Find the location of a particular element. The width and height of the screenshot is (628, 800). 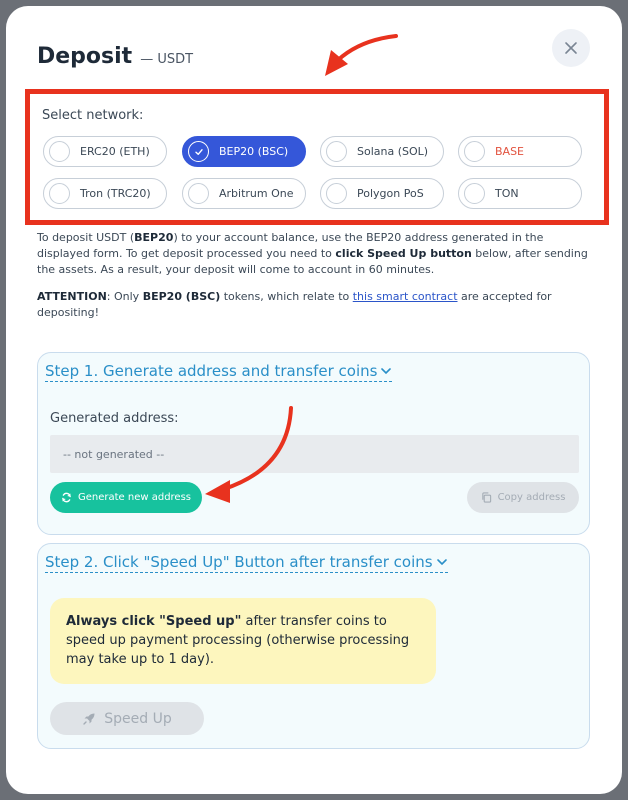

network-option-tron: Tron (TRC20) is located at coordinates (105, 193).